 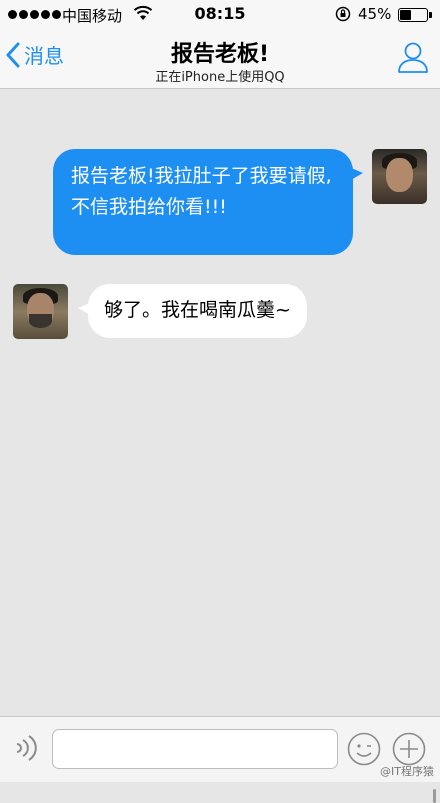 What do you see at coordinates (195, 749) in the screenshot?
I see `message-input` at bounding box center [195, 749].